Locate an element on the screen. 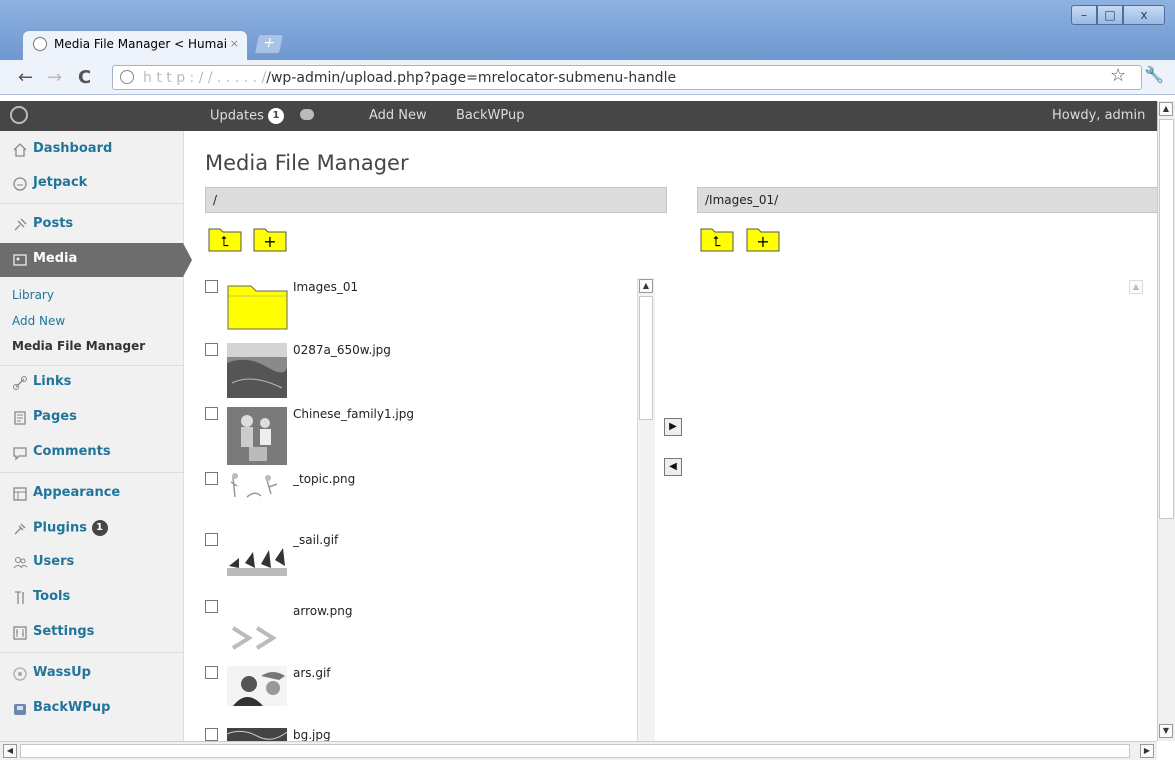  back-icon: ← is located at coordinates (25, 77).